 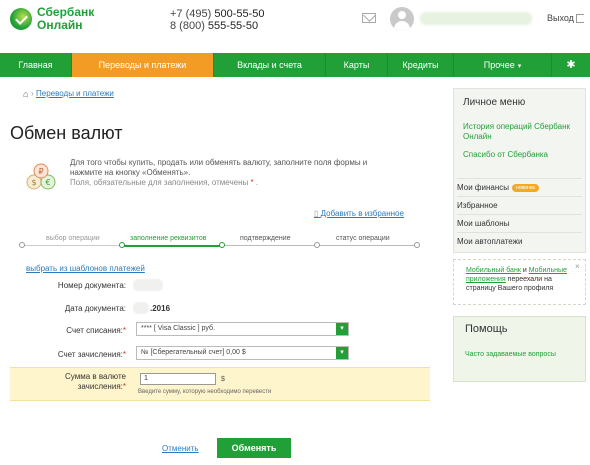 I want to click on phone-numbers: +7 (495) 500-55-50 8 (800) 555-55-50, so click(x=217, y=20).